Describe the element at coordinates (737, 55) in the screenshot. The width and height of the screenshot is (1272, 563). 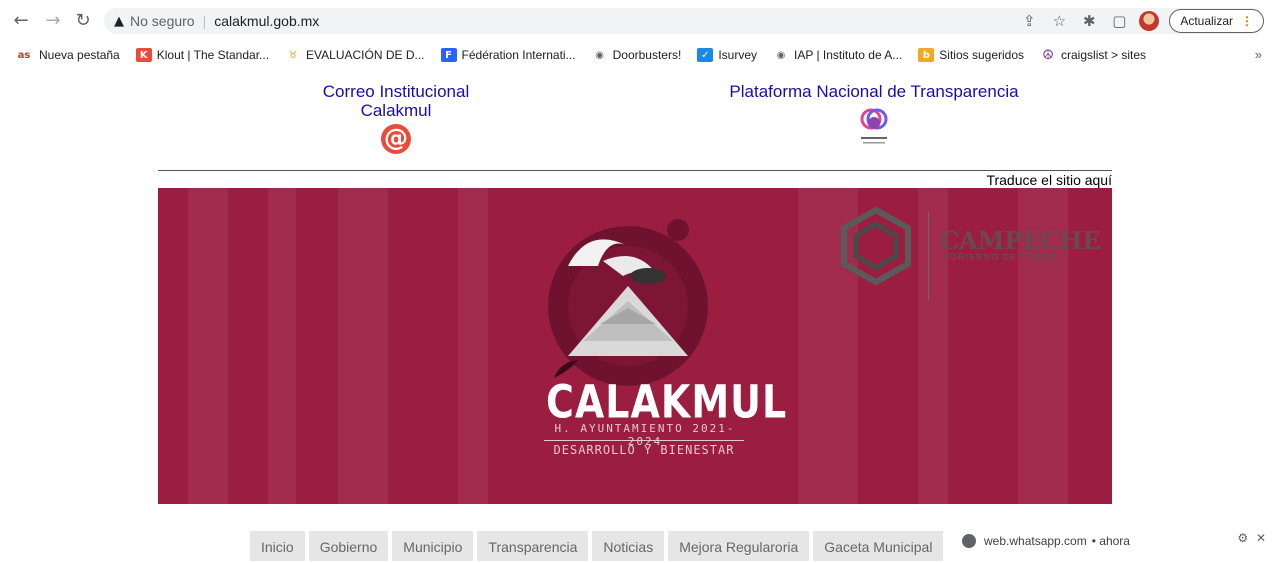
I see `bookmark-label: Isurvey` at that location.